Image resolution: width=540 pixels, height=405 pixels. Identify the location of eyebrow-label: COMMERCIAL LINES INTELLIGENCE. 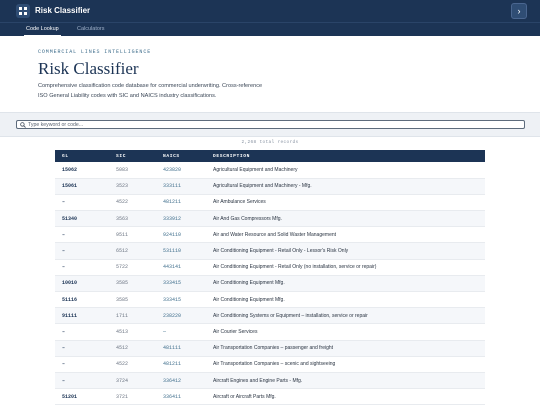
(95, 52).